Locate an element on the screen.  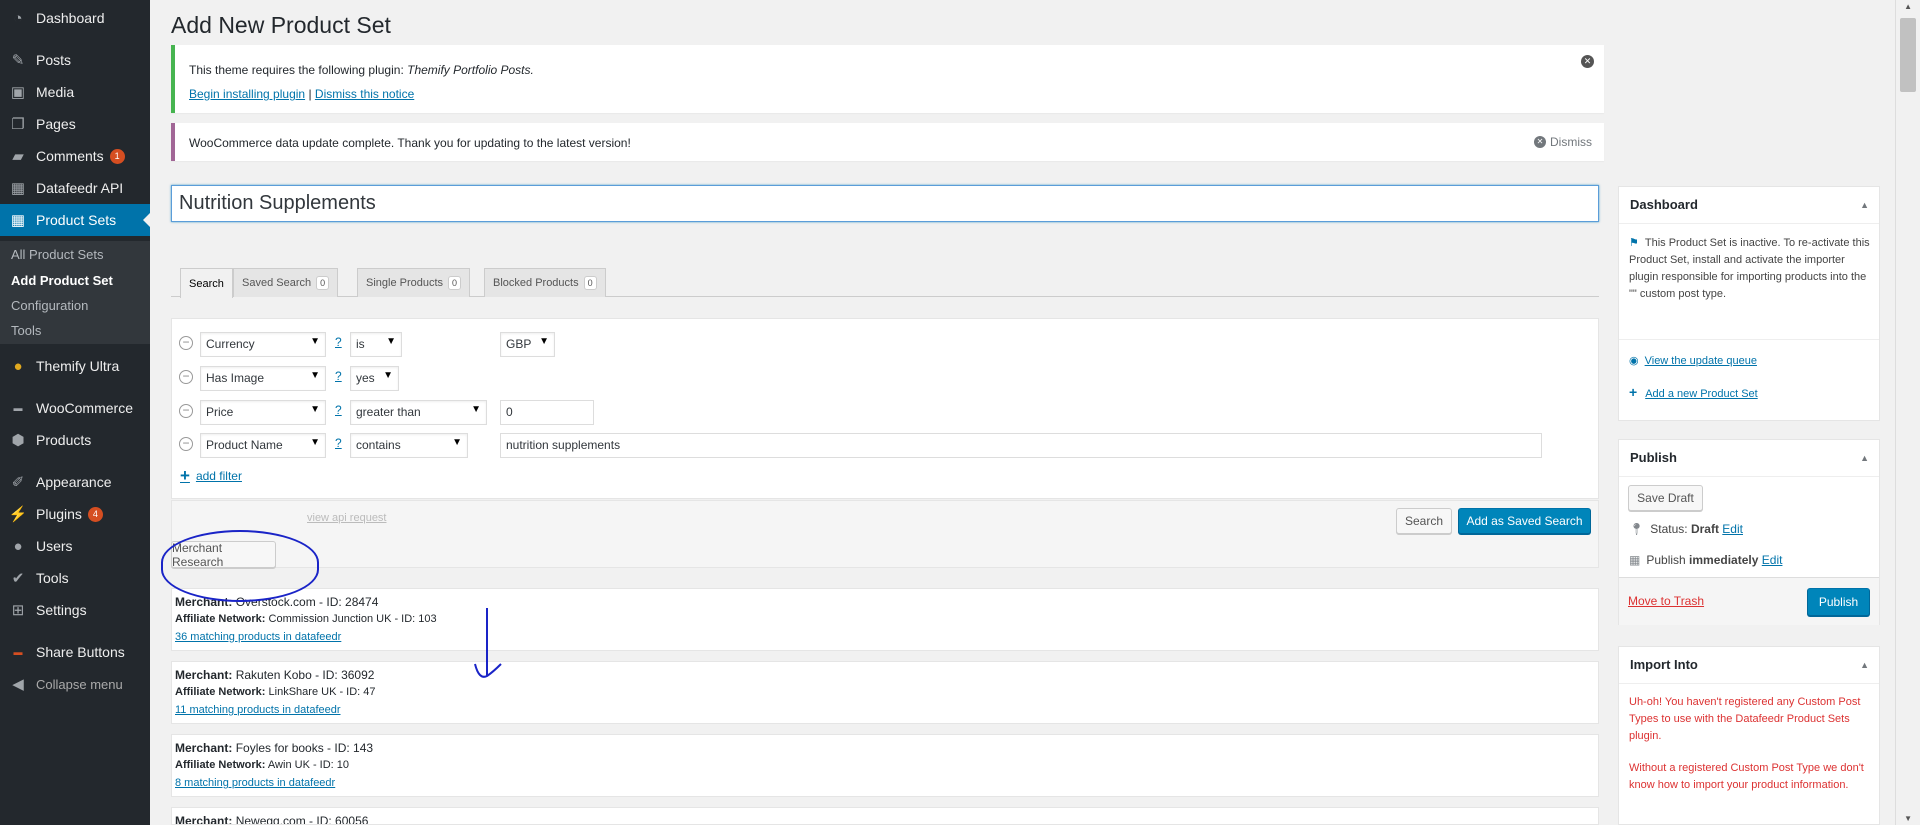
select-value: contains is located at coordinates (378, 445).